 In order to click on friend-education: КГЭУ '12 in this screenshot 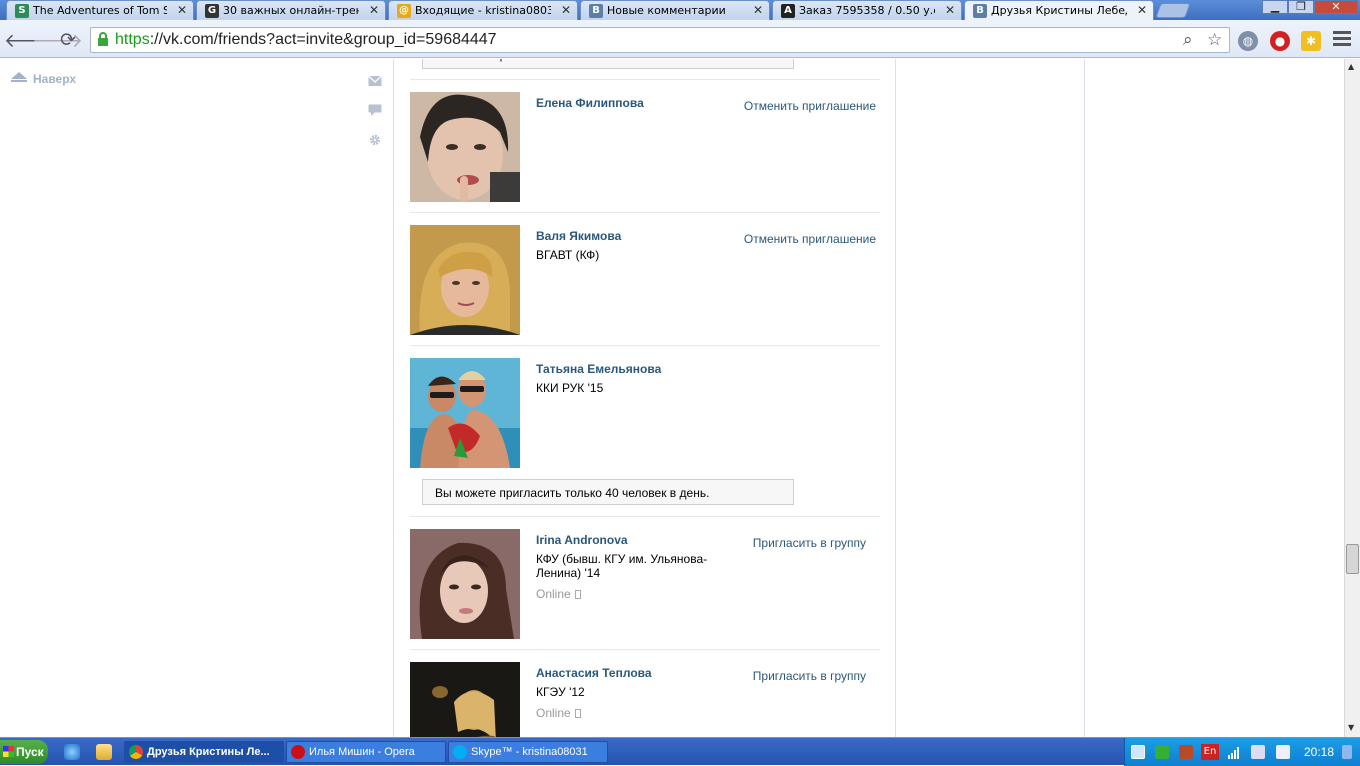, I will do `click(560, 692)`.